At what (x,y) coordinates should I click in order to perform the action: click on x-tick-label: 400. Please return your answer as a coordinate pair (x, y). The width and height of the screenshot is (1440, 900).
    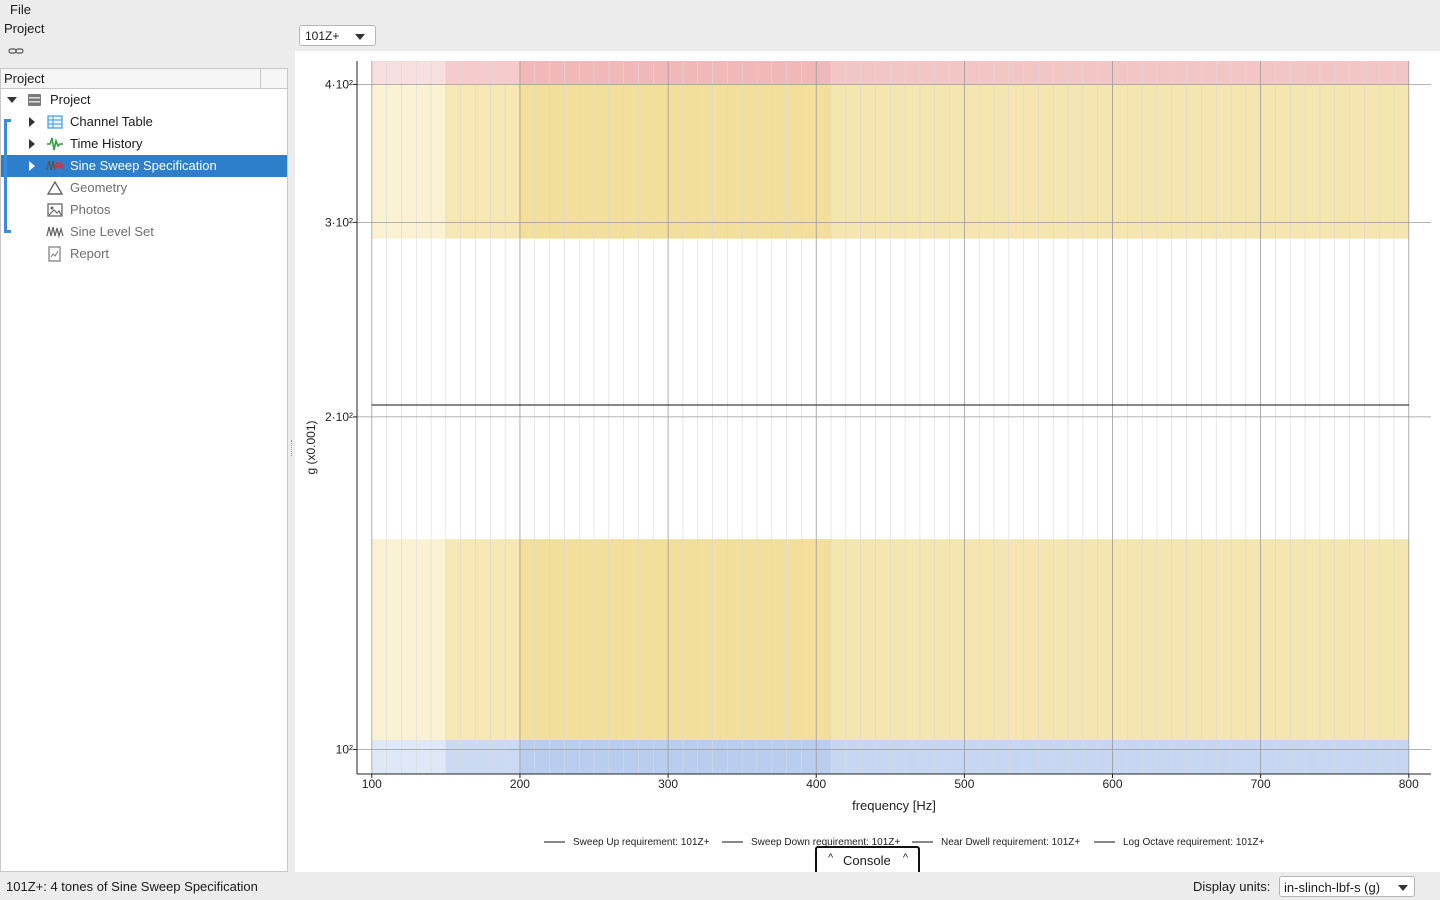
    Looking at the image, I should click on (816, 784).